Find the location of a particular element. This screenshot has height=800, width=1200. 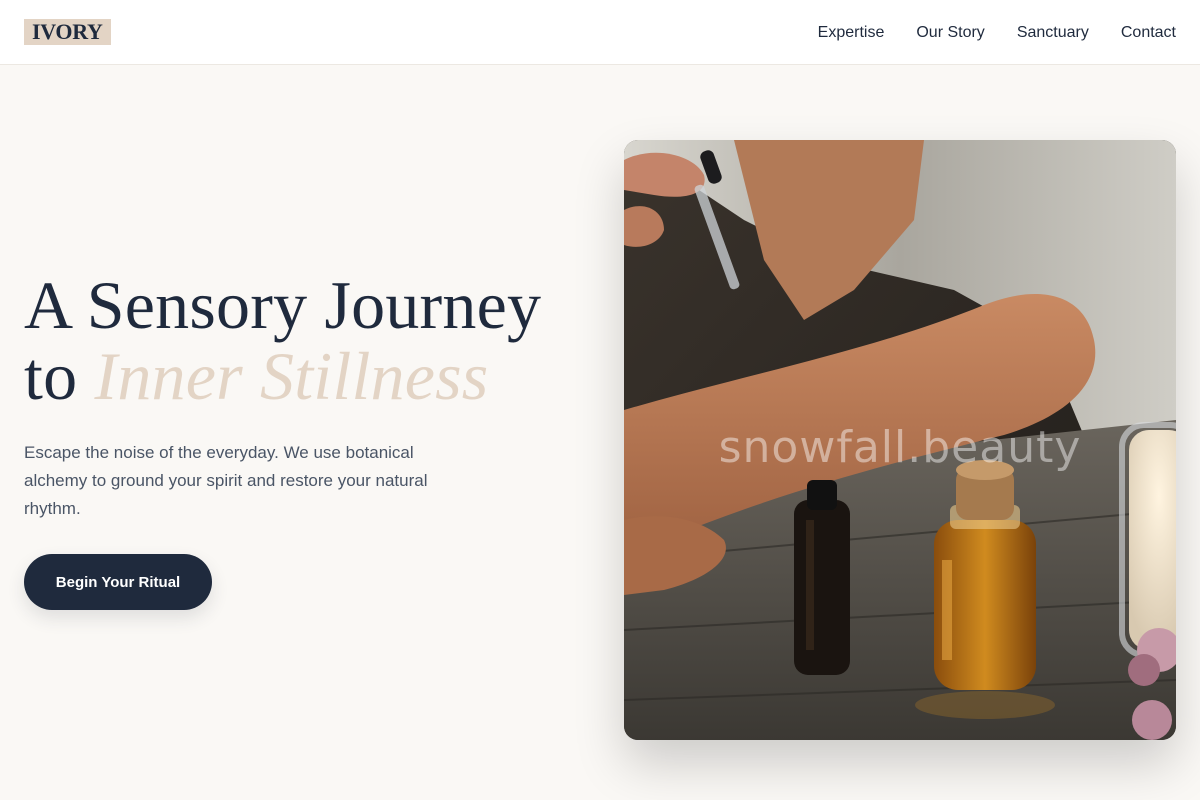

hero-title-accent: Inner Stillness is located at coordinates (291, 376).